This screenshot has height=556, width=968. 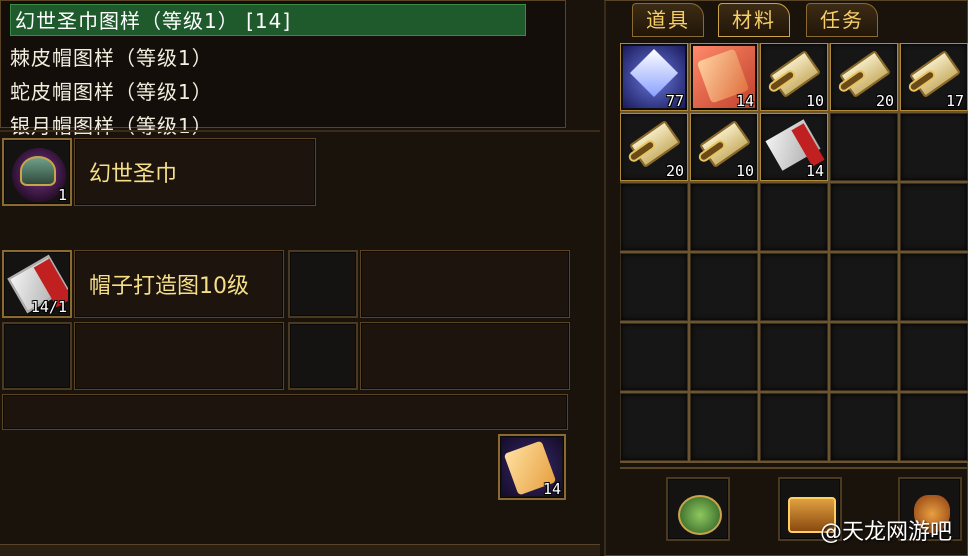 I want to click on tab-quests: 任务, so click(x=842, y=20).